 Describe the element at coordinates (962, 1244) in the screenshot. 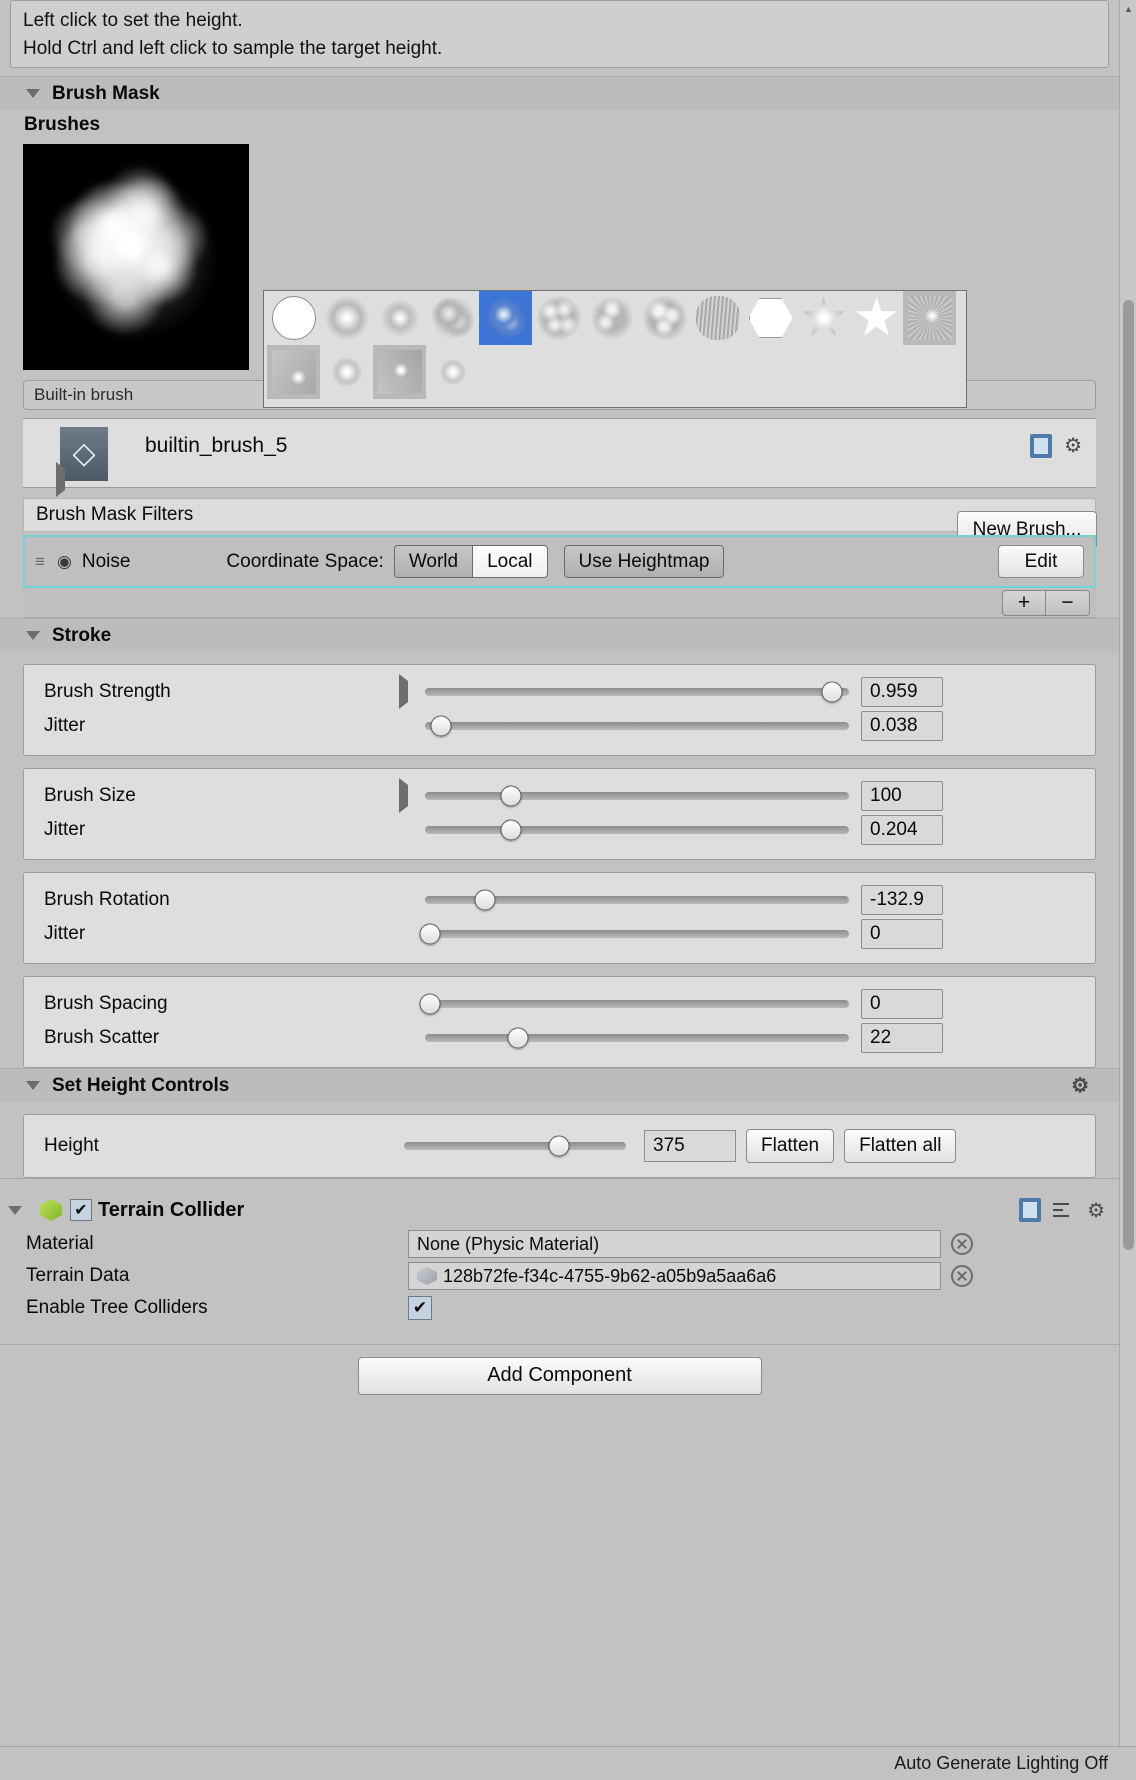

I see `material-clear-icon` at that location.